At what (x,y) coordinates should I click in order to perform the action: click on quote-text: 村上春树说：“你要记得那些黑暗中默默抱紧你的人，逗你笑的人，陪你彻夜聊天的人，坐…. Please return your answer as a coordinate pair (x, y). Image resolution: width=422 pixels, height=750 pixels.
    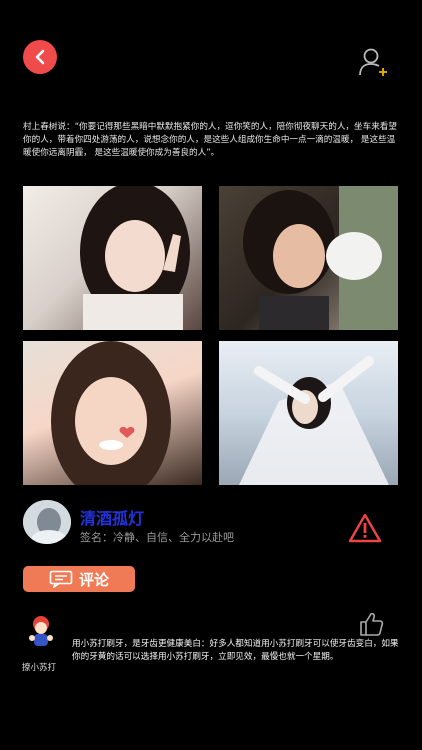
    Looking at the image, I should click on (210, 140).